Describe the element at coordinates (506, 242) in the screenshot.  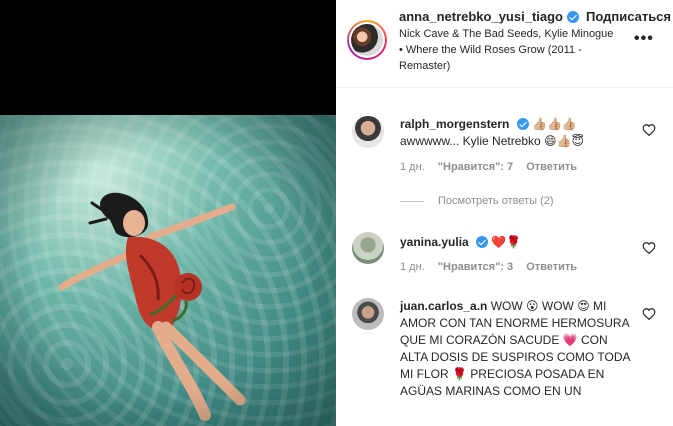
I see `comment-text: ❤️🌹` at that location.